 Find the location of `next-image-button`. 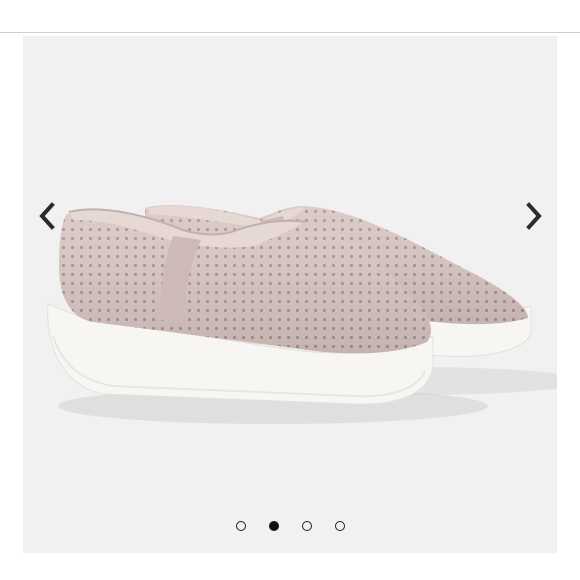

next-image-button is located at coordinates (534, 216).